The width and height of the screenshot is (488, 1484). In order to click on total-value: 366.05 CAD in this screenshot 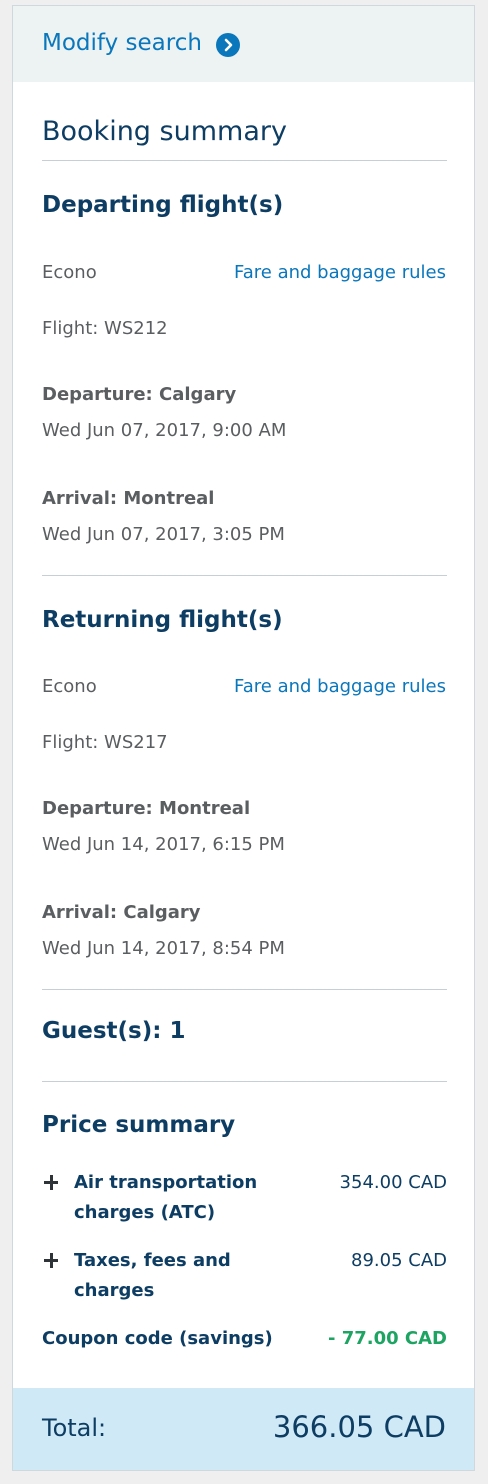, I will do `click(359, 1427)`.